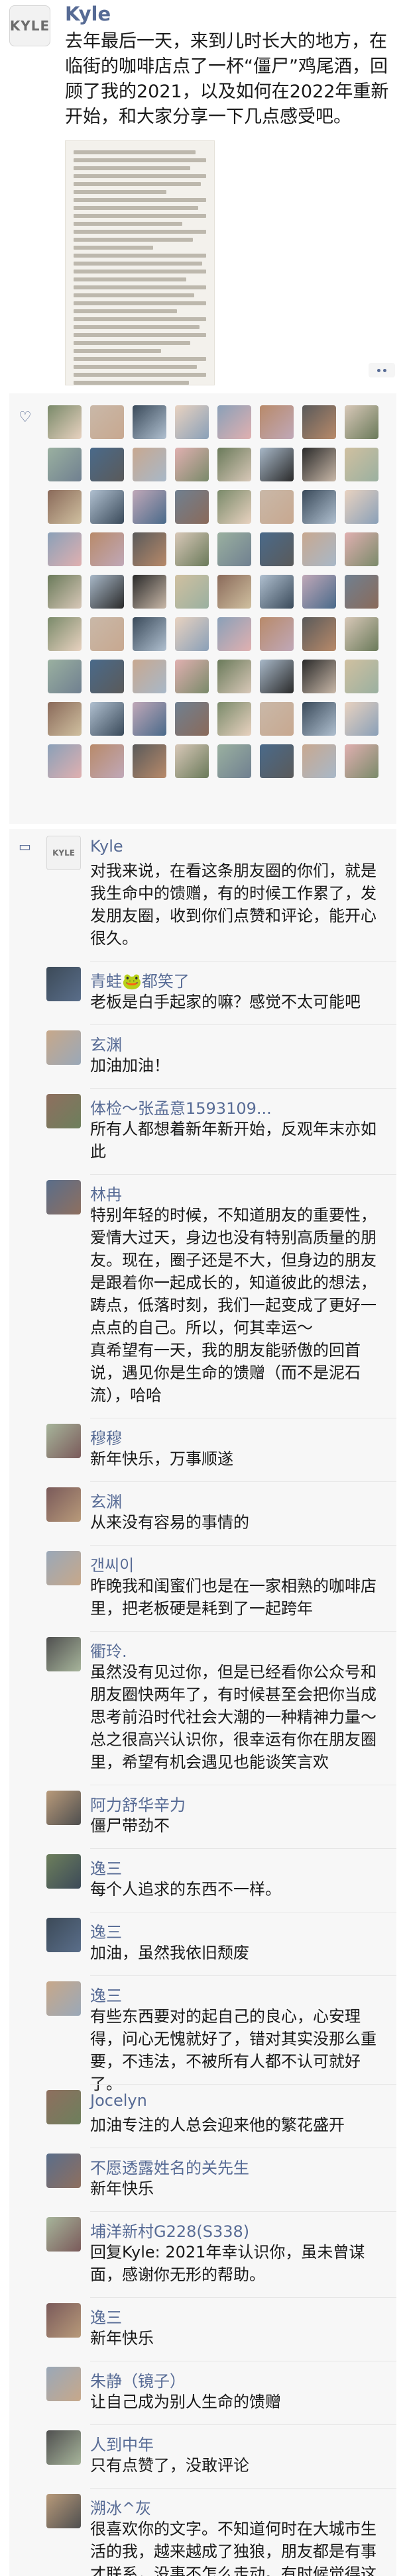 The height and width of the screenshot is (2576, 405). Describe the element at coordinates (236, 1522) in the screenshot. I see `comment-text: 从来没有容易的事情的` at that location.